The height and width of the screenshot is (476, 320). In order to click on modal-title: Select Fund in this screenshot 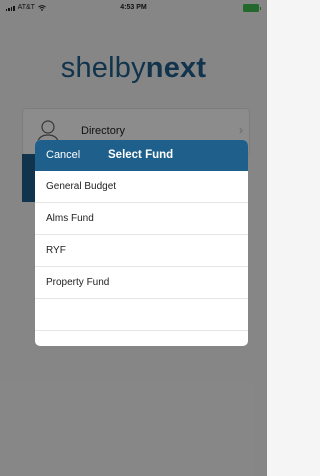, I will do `click(141, 155)`.